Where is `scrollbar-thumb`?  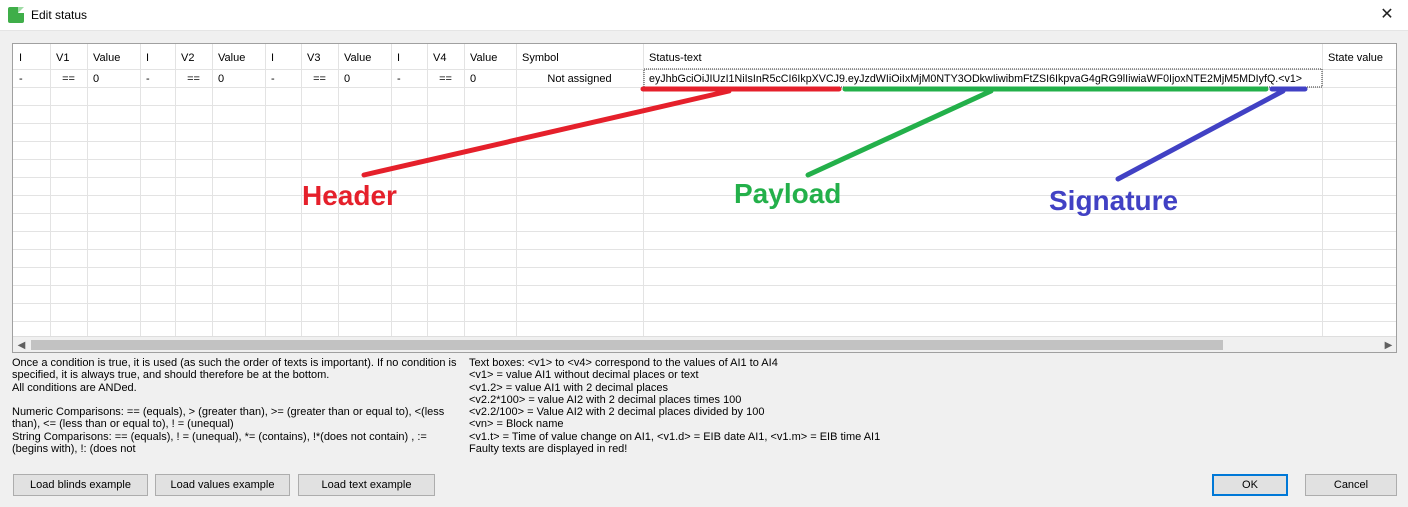 scrollbar-thumb is located at coordinates (627, 345).